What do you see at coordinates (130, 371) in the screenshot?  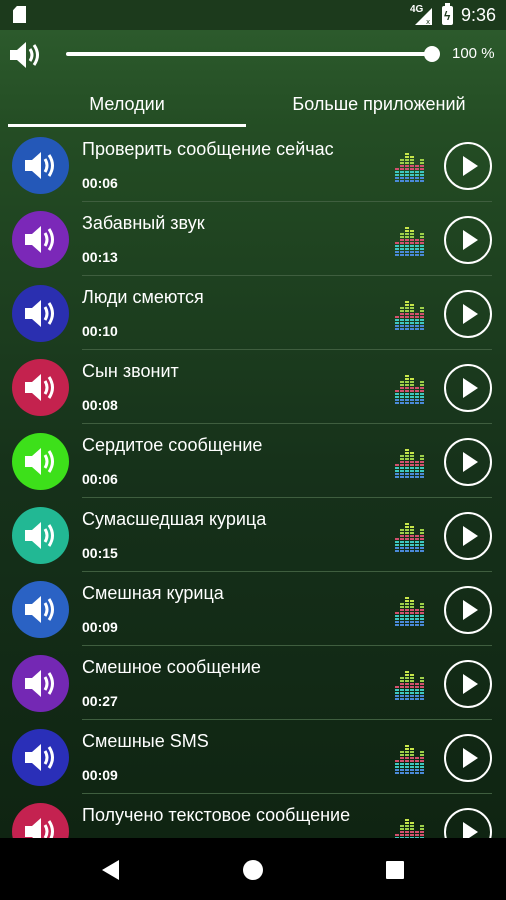 I see `ringtone-title: Сын звонит` at bounding box center [130, 371].